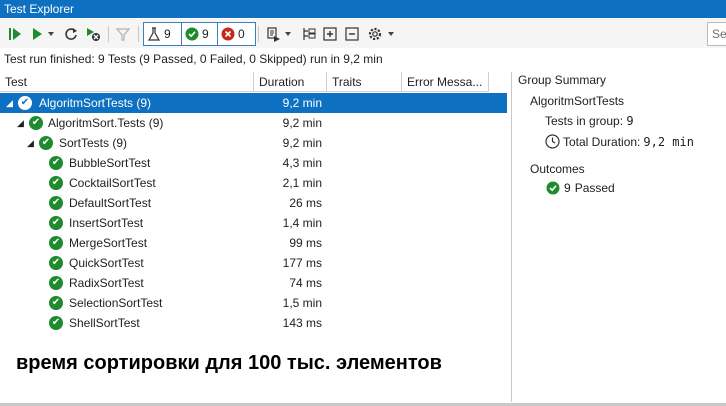 This screenshot has height=406, width=726. What do you see at coordinates (364, 82) in the screenshot?
I see `column-header-traits: Traits` at bounding box center [364, 82].